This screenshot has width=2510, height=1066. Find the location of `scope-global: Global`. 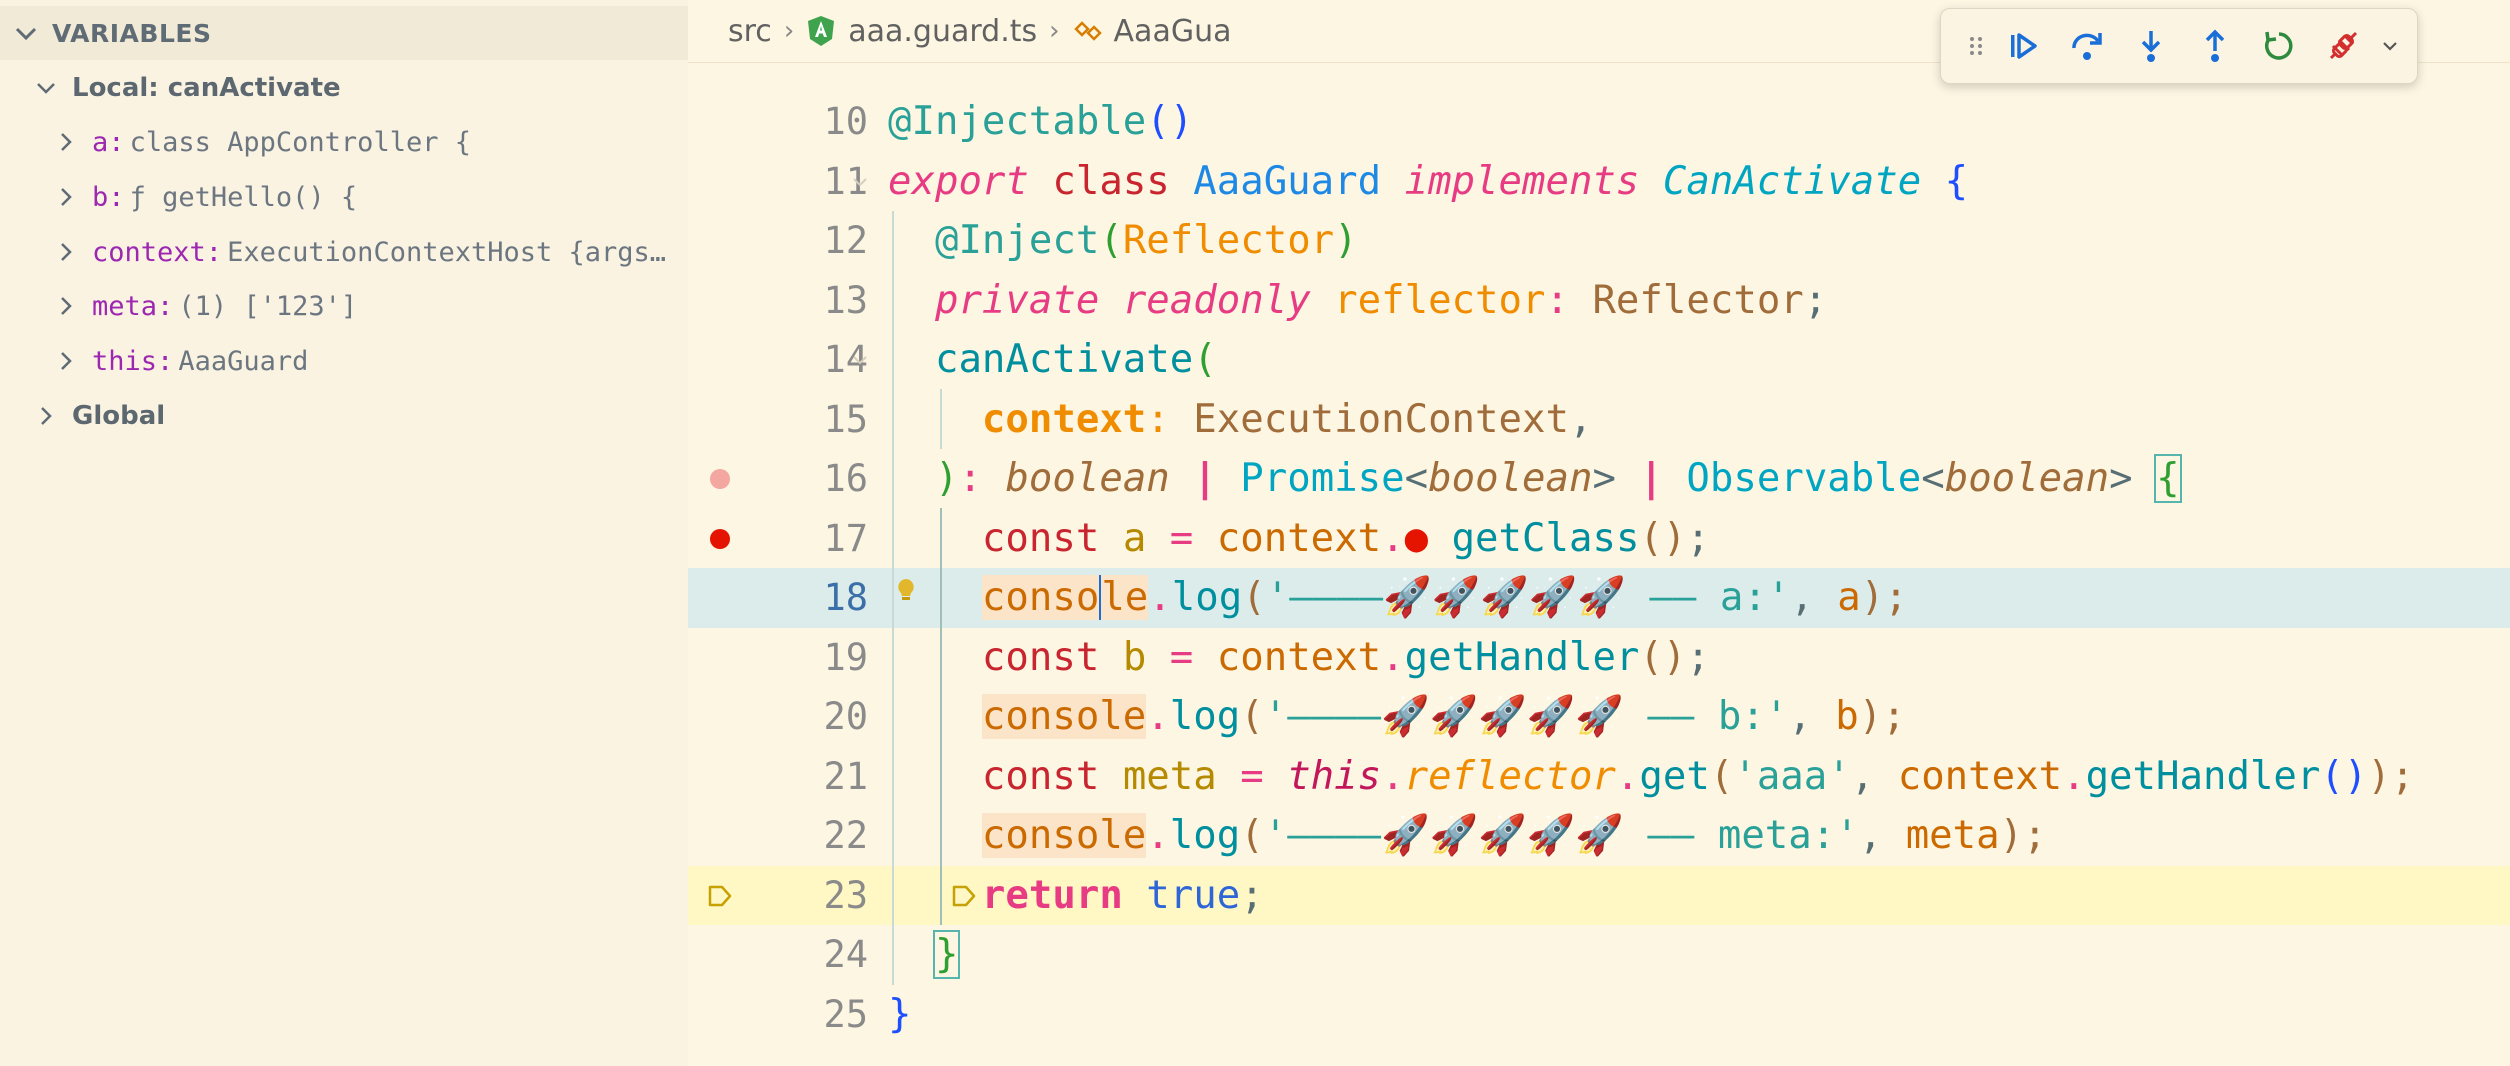

scope-global: Global is located at coordinates (344, 416).